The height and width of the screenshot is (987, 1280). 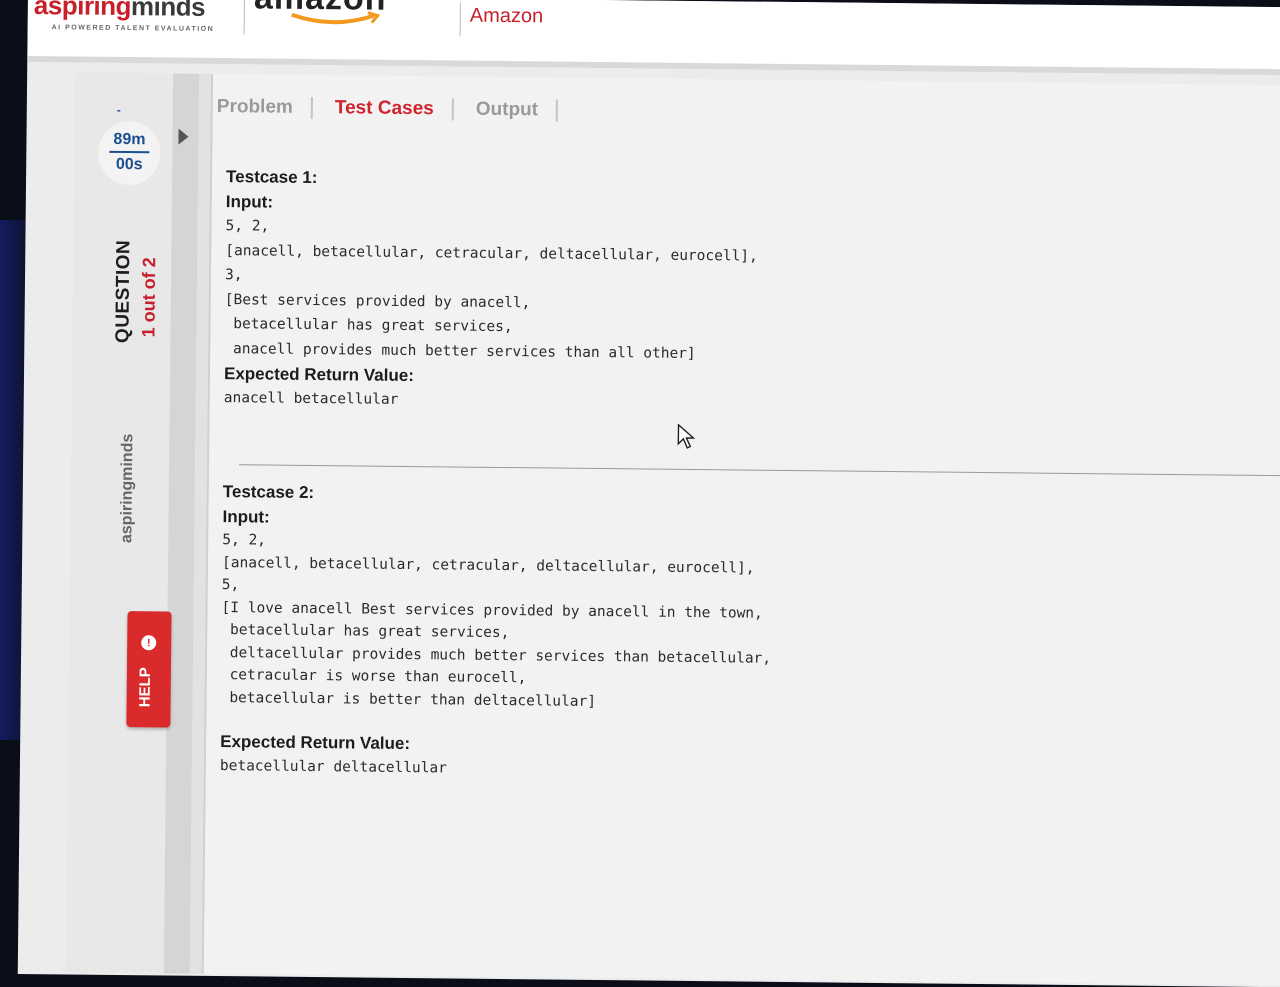 I want to click on help-button: ! HELP, so click(x=149, y=669).